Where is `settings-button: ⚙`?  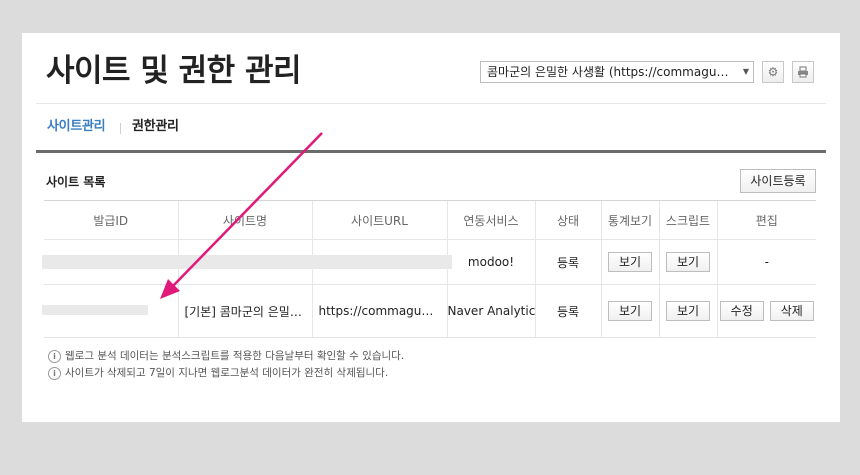
settings-button: ⚙ is located at coordinates (773, 72).